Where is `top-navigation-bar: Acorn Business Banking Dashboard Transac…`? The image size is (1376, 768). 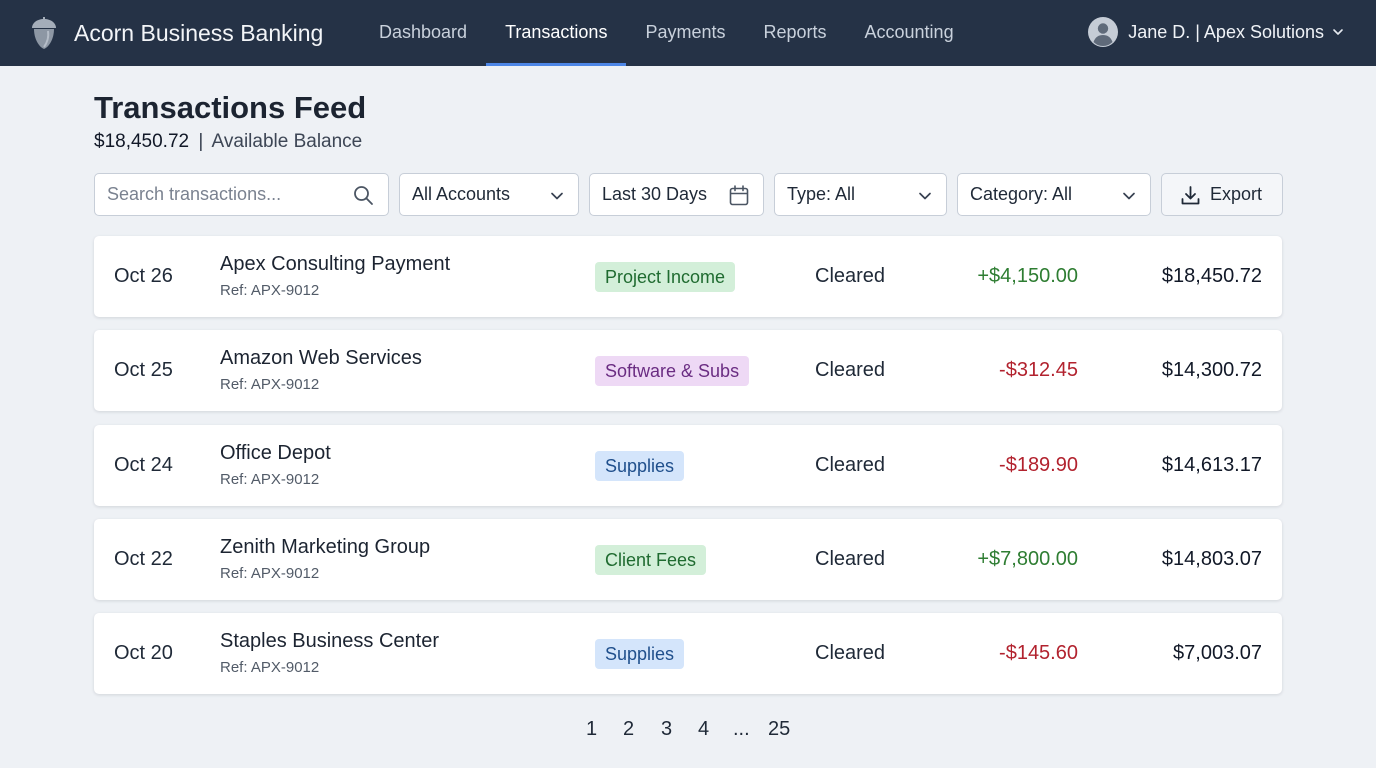
top-navigation-bar: Acorn Business Banking Dashboard Transac… is located at coordinates (688, 33).